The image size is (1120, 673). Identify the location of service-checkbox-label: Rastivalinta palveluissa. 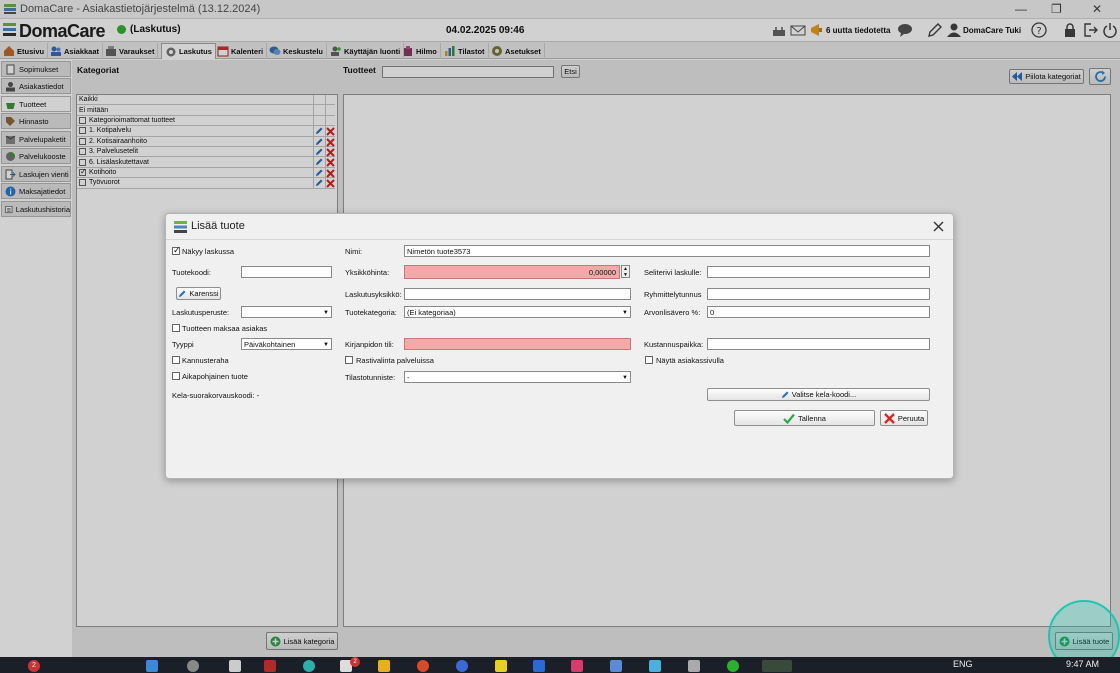
(395, 360).